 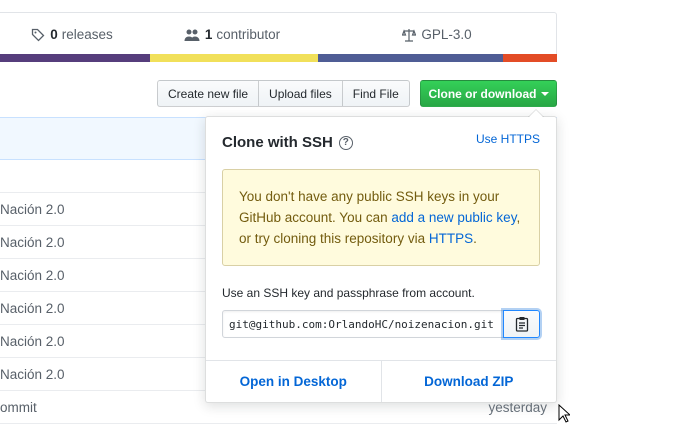 I want to click on clone-title: Clone with SSH ?, so click(x=287, y=142).